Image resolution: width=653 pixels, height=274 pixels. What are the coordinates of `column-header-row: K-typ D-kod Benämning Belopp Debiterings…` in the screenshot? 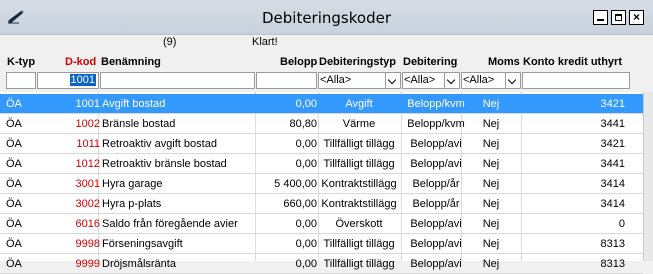 It's located at (326, 62).